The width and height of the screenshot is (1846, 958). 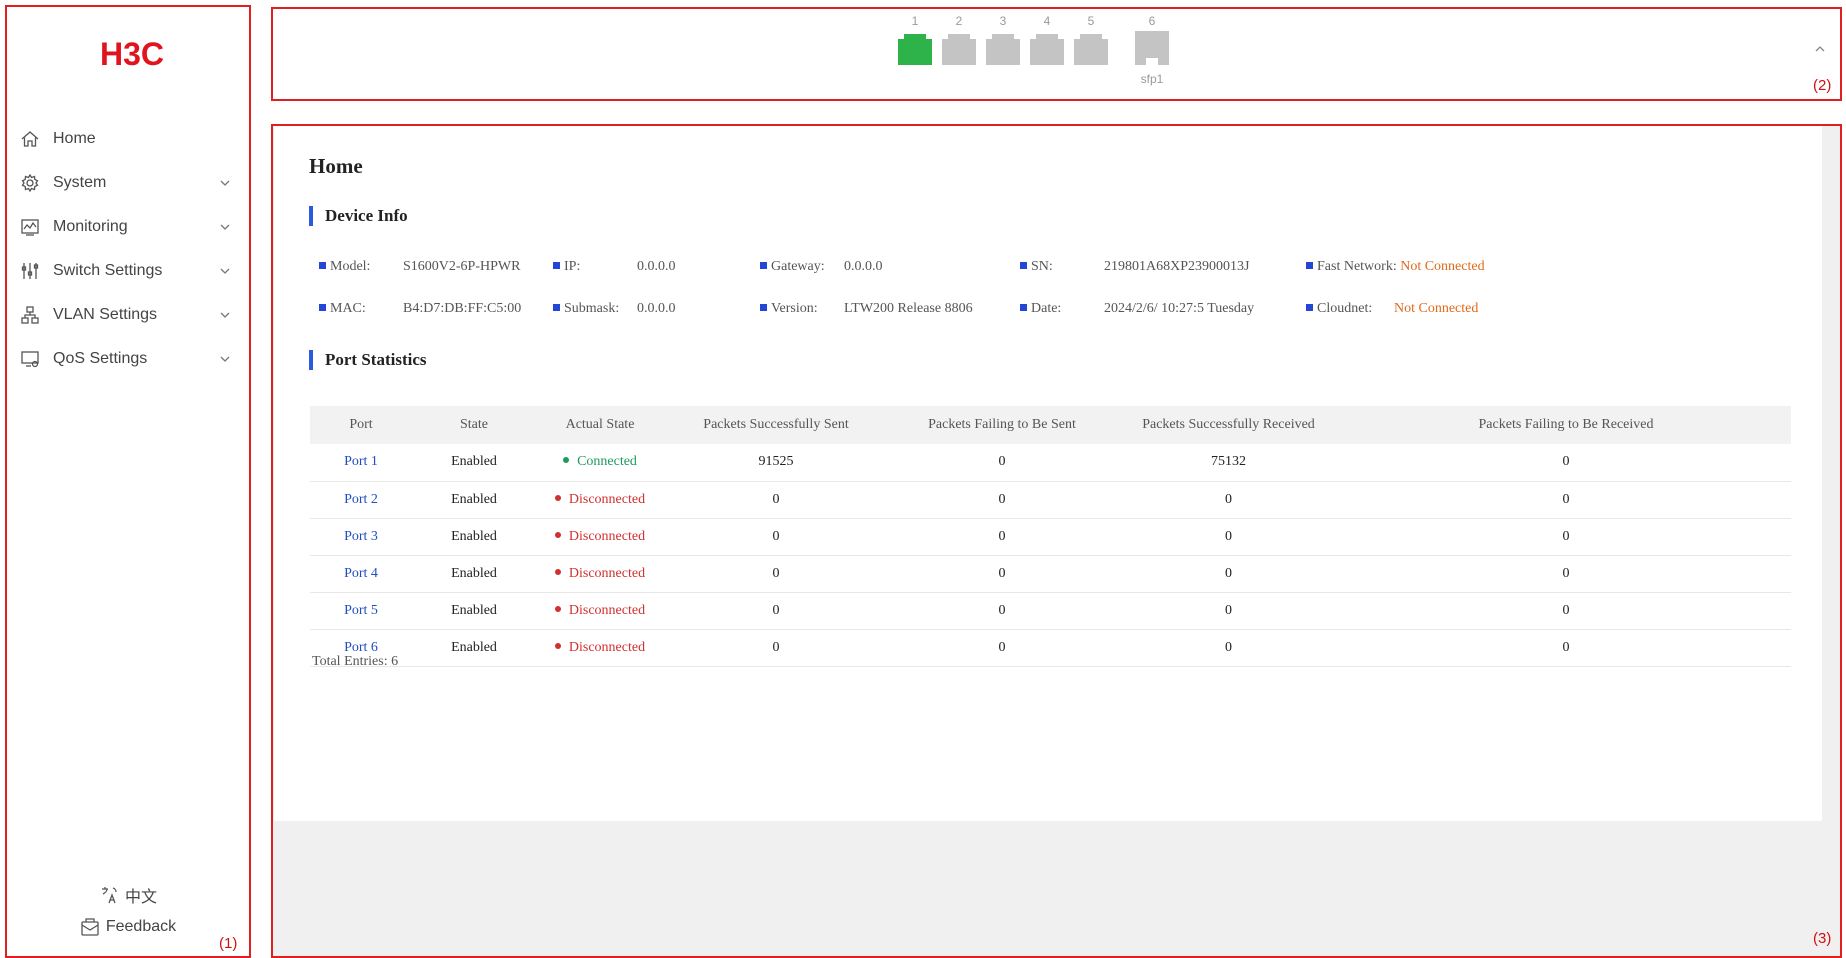 What do you see at coordinates (128, 481) in the screenshot?
I see `callout-box-sidebar` at bounding box center [128, 481].